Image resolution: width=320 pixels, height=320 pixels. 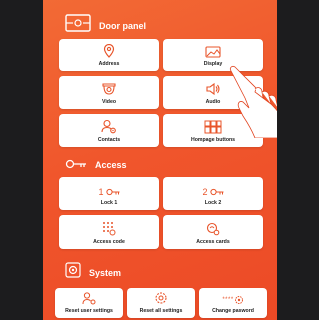 What do you see at coordinates (89, 311) in the screenshot?
I see `reset-user-settings-label: Reset user settings` at bounding box center [89, 311].